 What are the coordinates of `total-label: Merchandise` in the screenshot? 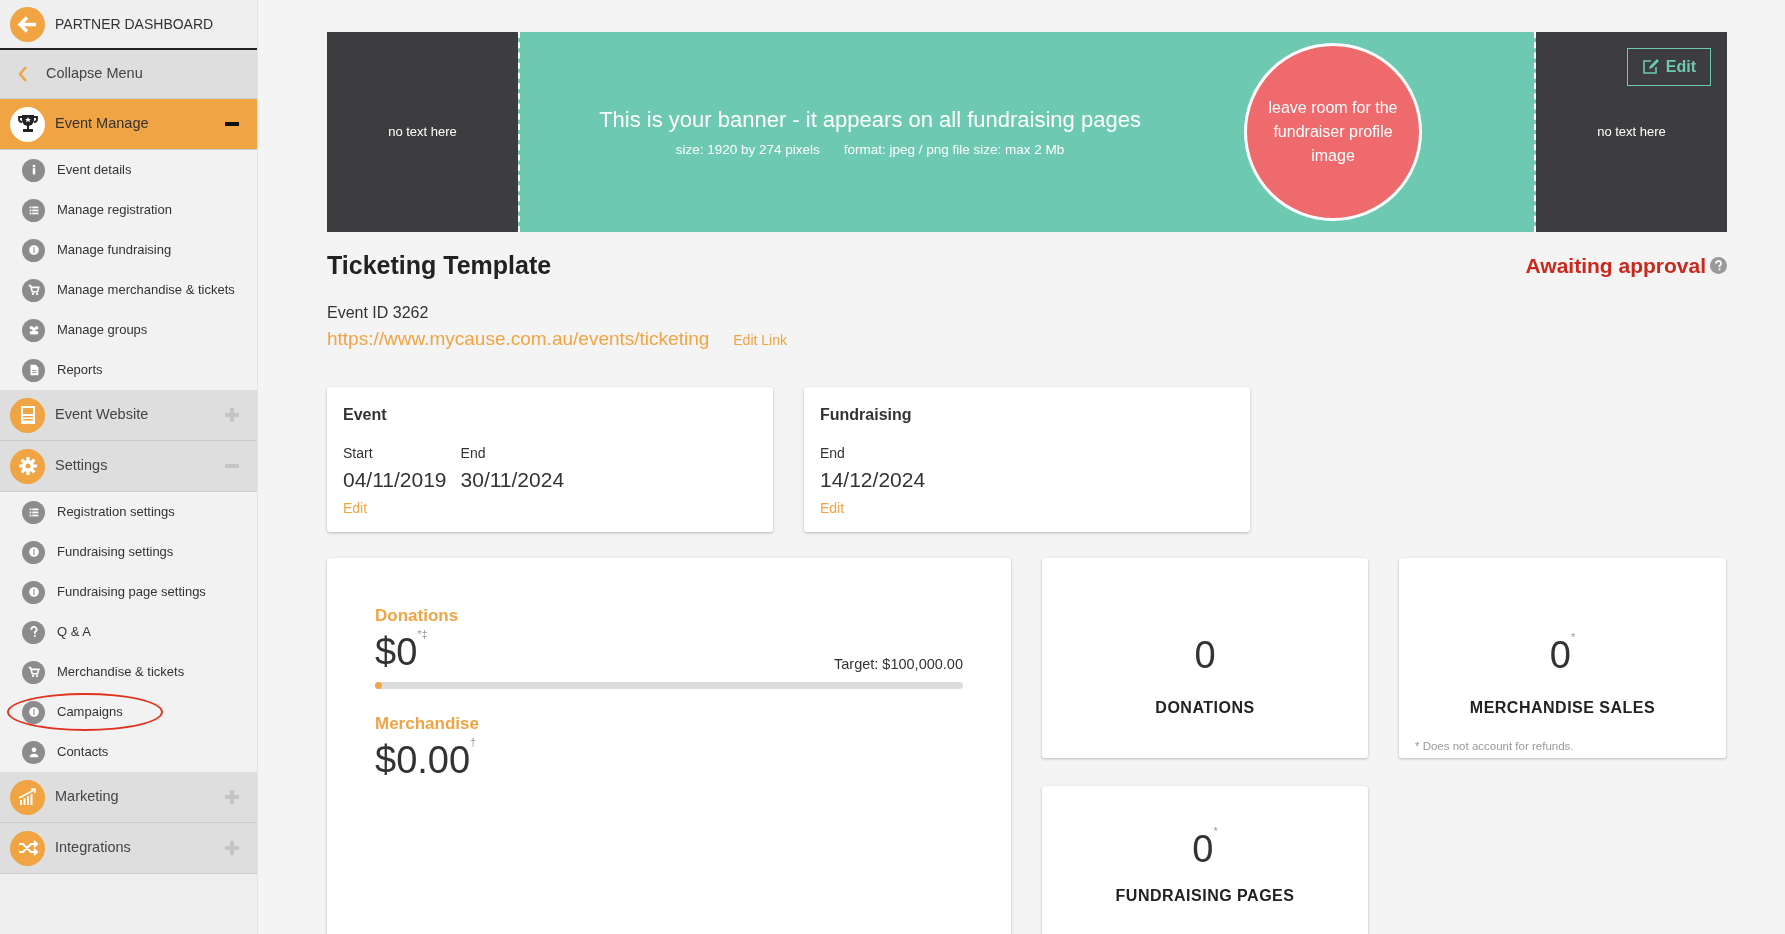 It's located at (427, 724).